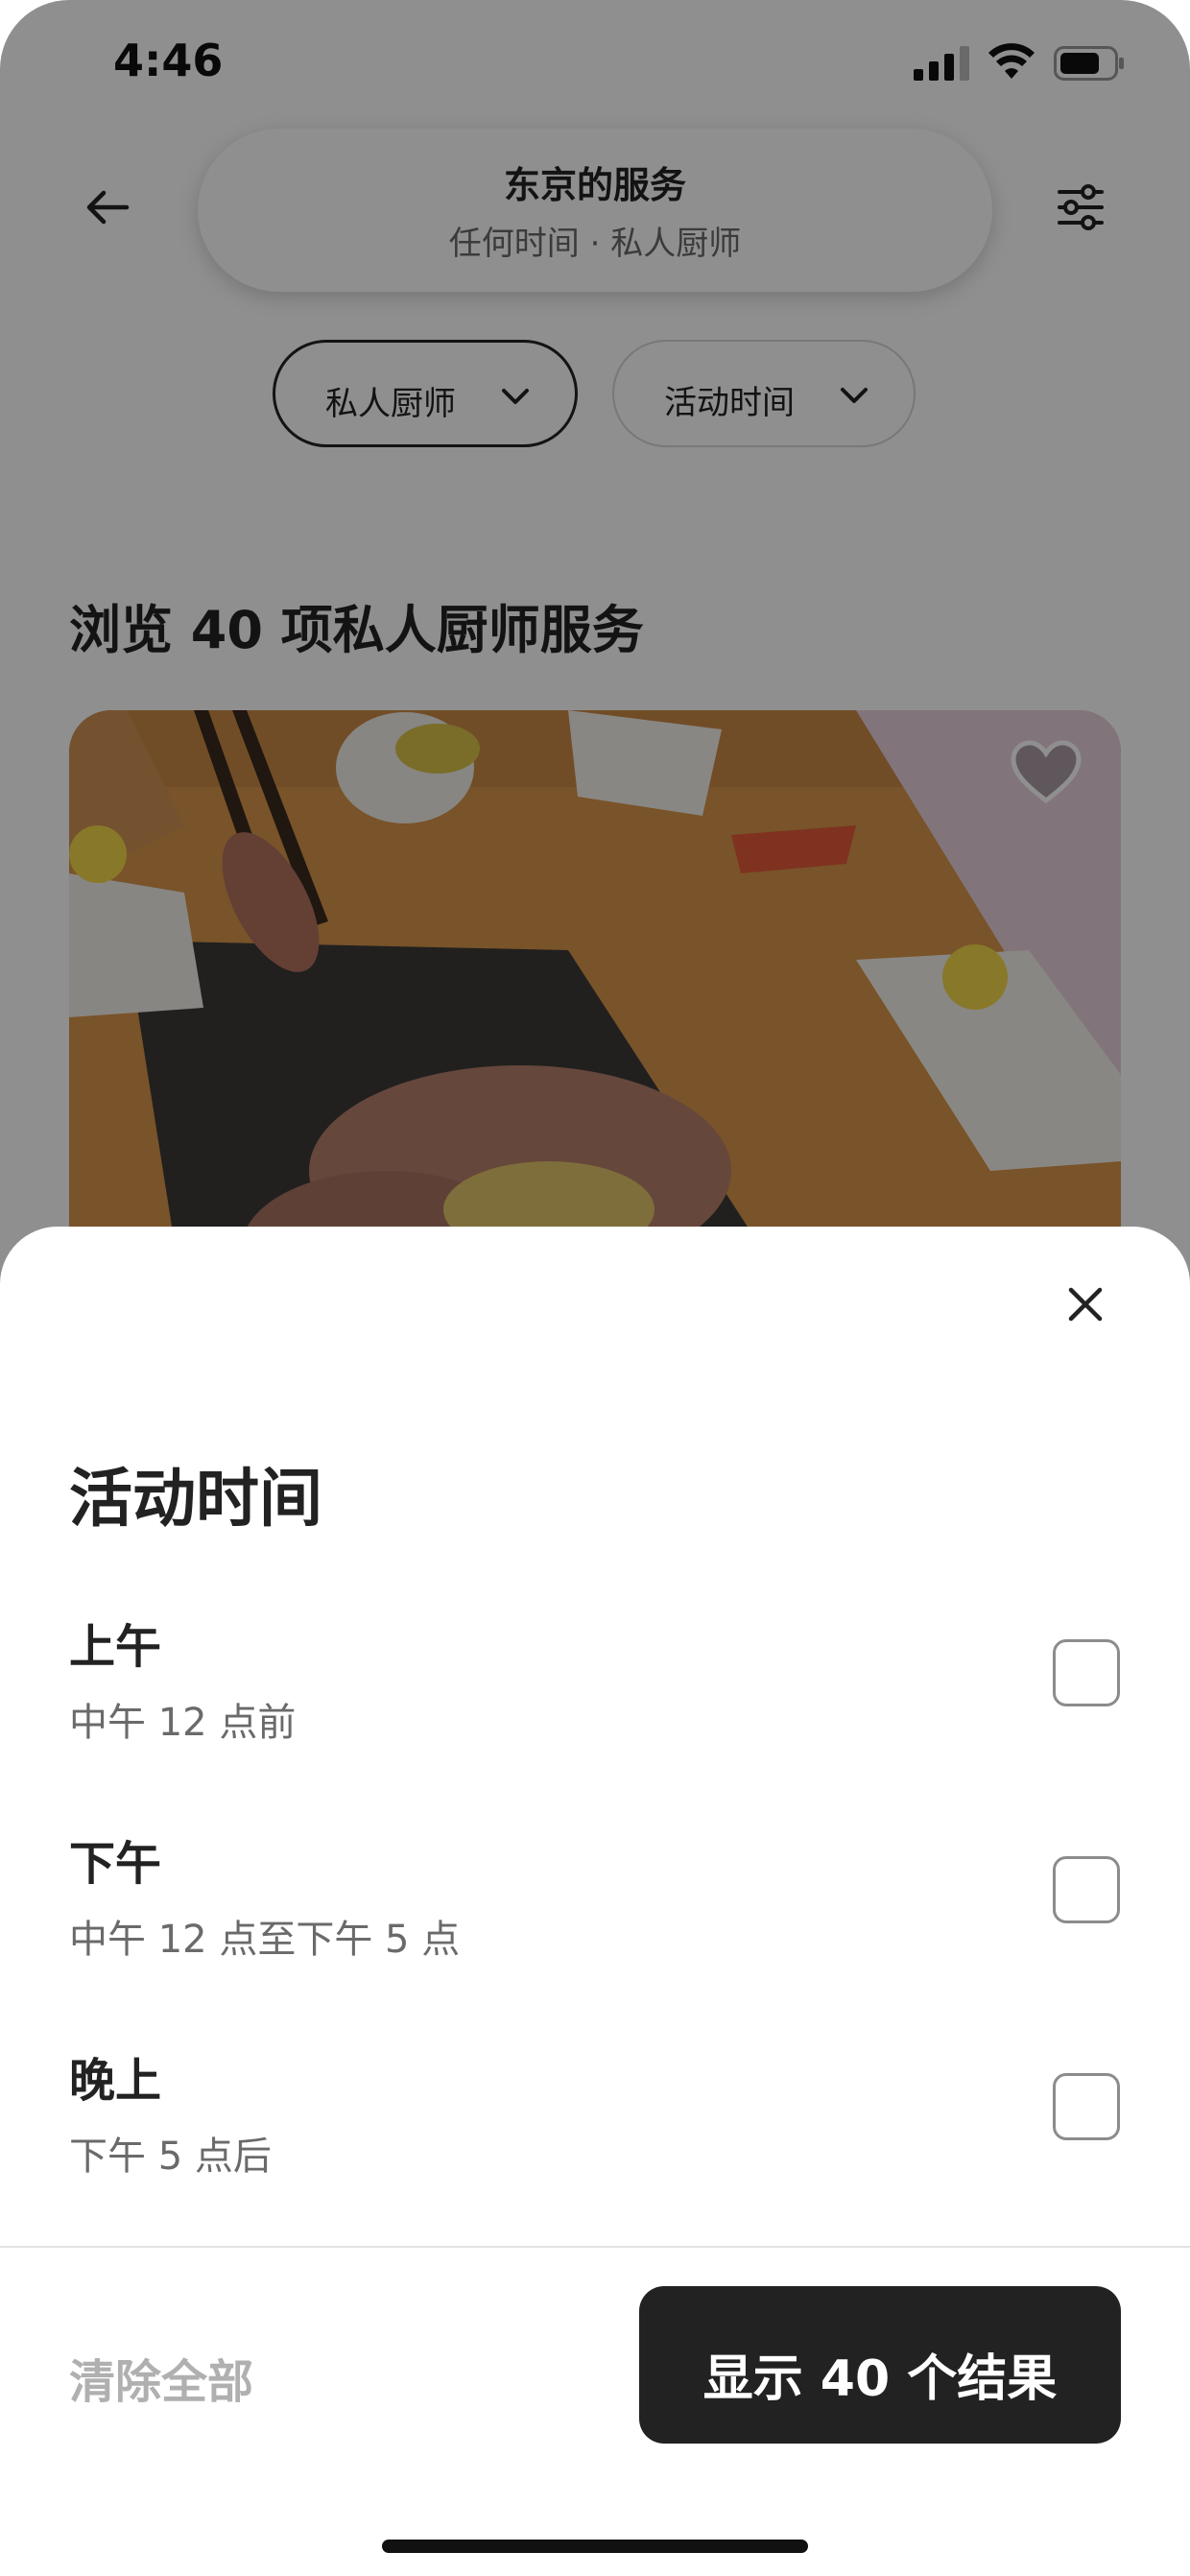 The image size is (1190, 2576). What do you see at coordinates (161, 2377) in the screenshot?
I see `clear-all-button: 清除全部` at bounding box center [161, 2377].